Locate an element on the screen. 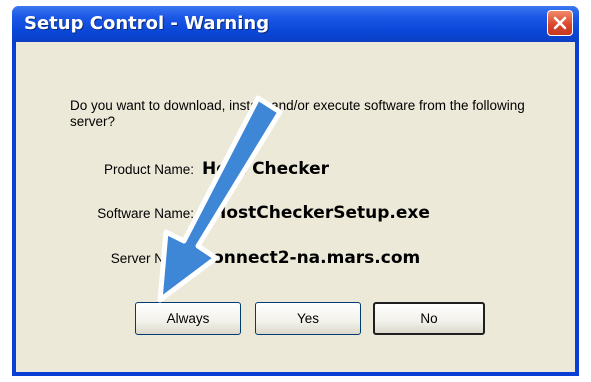 This screenshot has width=591, height=382. software-name-value: sHostCheckerSetup.exe is located at coordinates (316, 213).